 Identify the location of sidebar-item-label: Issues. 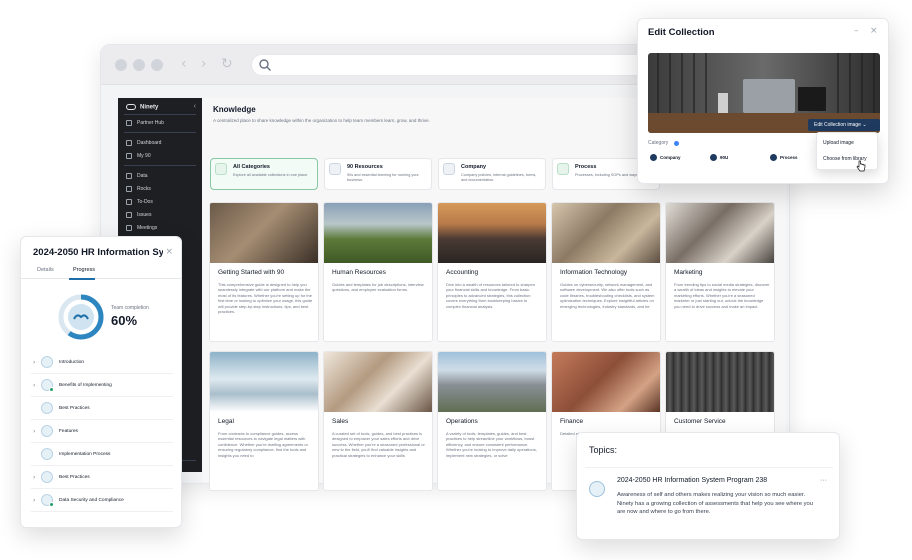
(144, 215).